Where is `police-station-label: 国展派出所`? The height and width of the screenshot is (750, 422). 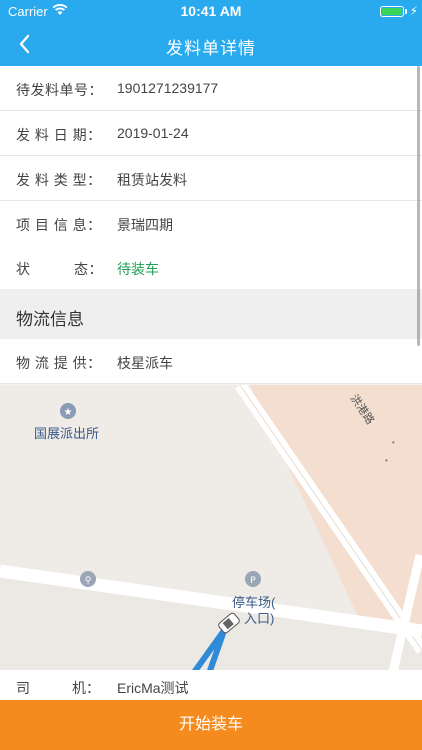
police-station-label: 国展派出所 is located at coordinates (67, 433).